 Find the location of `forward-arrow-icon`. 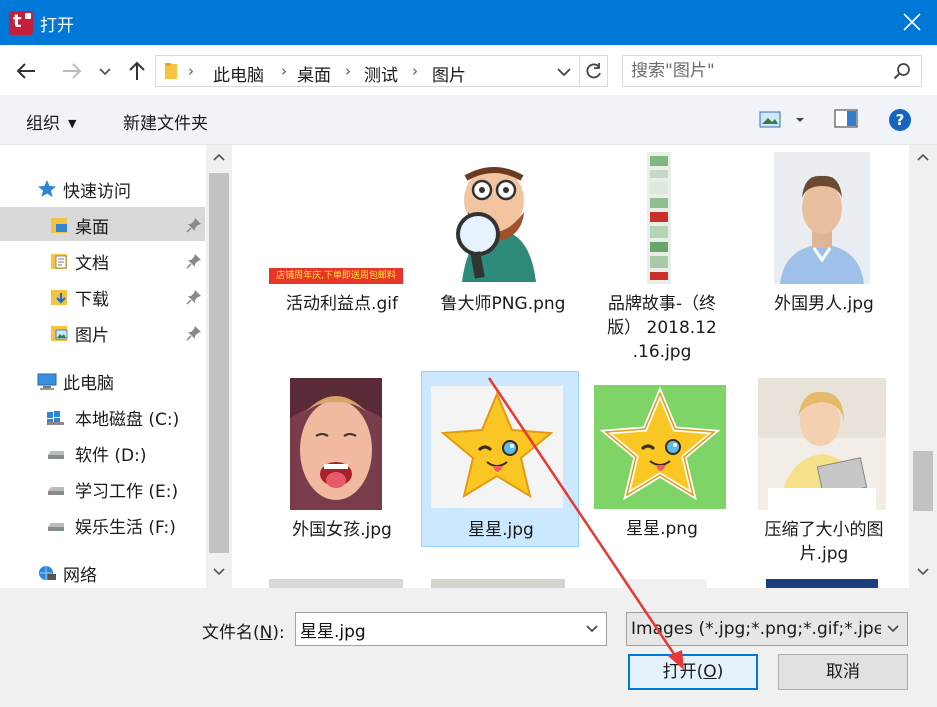

forward-arrow-icon is located at coordinates (72, 71).